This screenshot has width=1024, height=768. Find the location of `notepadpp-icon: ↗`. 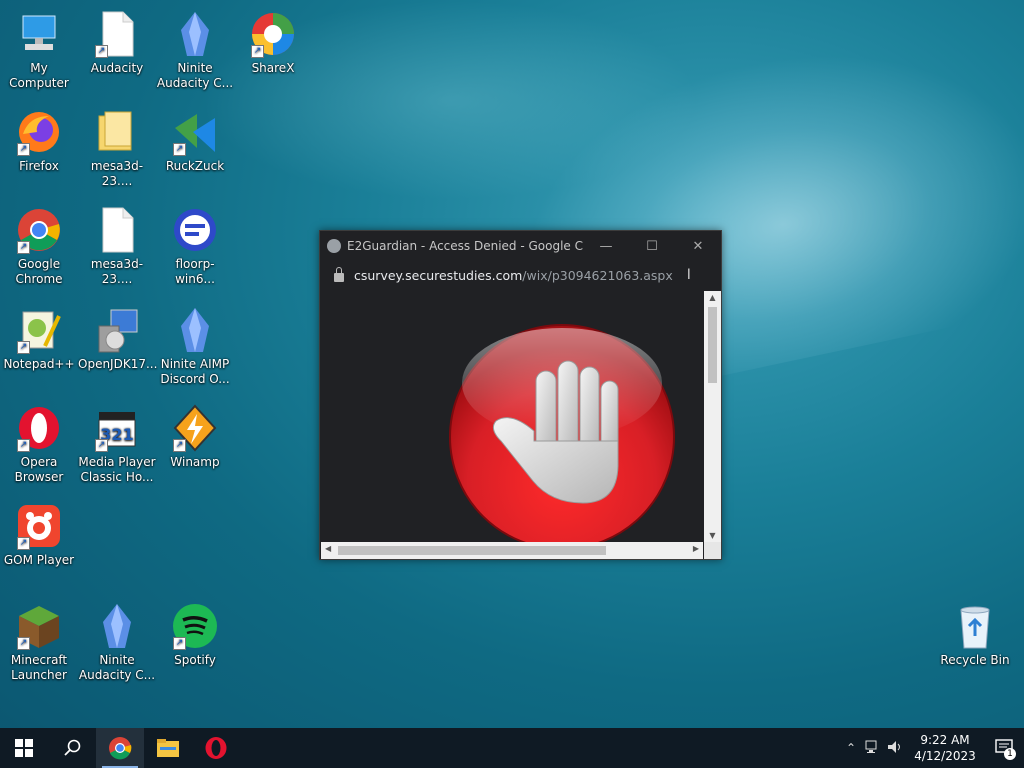

notepadpp-icon: ↗ is located at coordinates (39, 330).